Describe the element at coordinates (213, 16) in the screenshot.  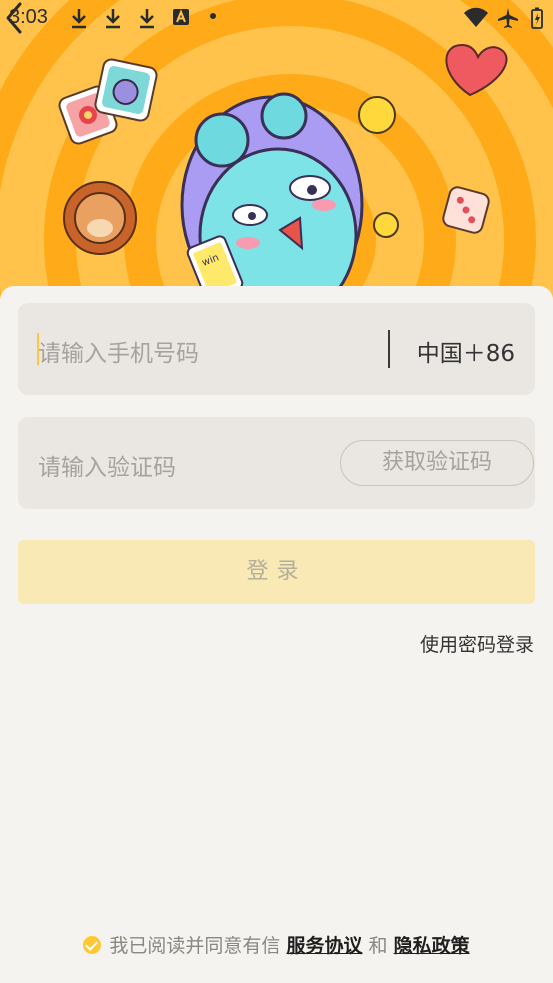
I see `dot-icon` at that location.